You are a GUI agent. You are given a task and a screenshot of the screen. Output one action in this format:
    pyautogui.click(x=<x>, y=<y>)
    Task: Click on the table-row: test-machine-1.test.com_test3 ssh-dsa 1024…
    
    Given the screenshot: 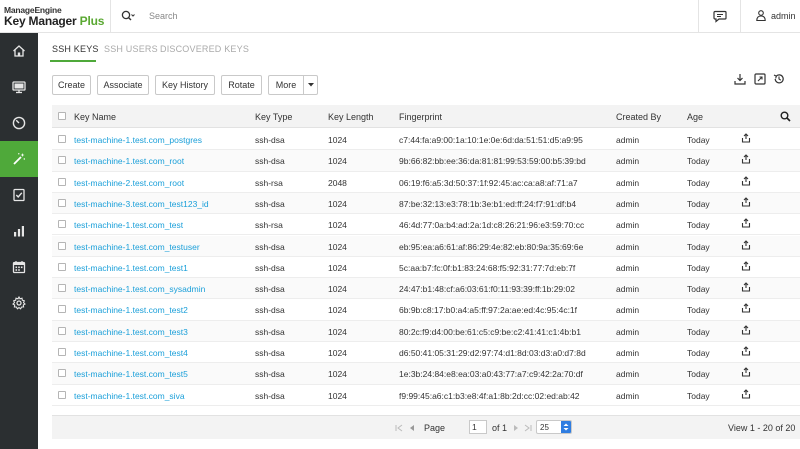 What is the action you would take?
    pyautogui.click(x=426, y=331)
    